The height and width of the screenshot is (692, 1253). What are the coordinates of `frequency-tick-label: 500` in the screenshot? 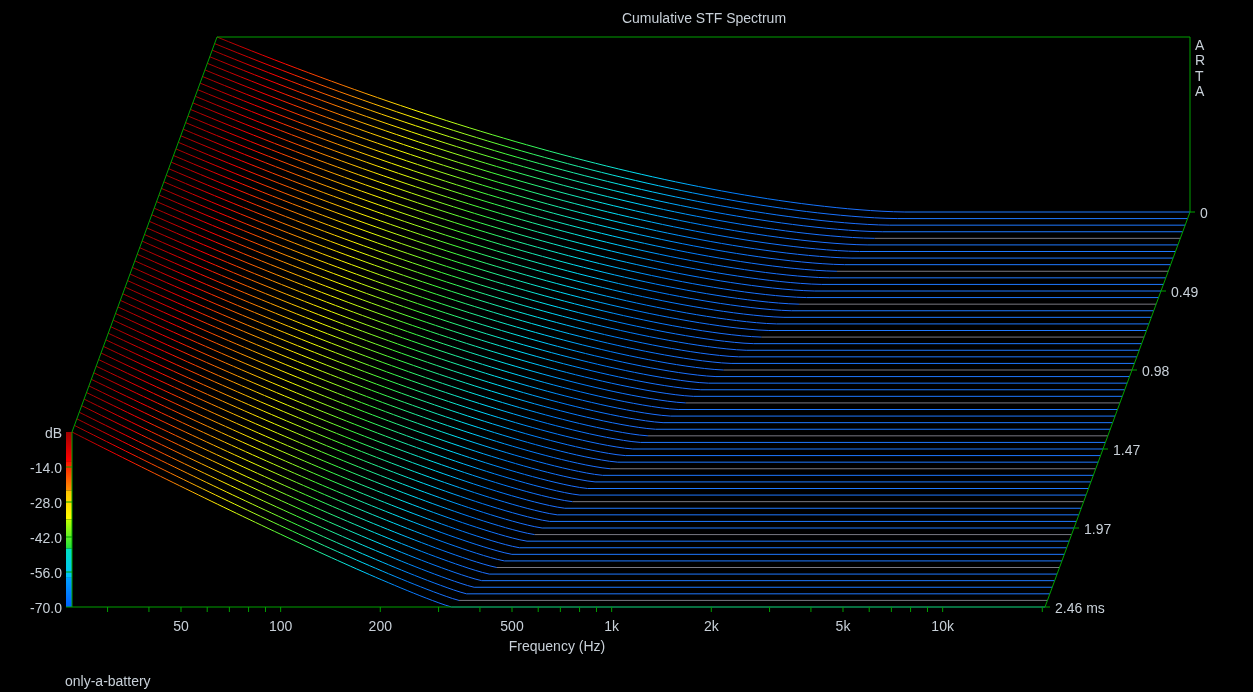 It's located at (512, 626).